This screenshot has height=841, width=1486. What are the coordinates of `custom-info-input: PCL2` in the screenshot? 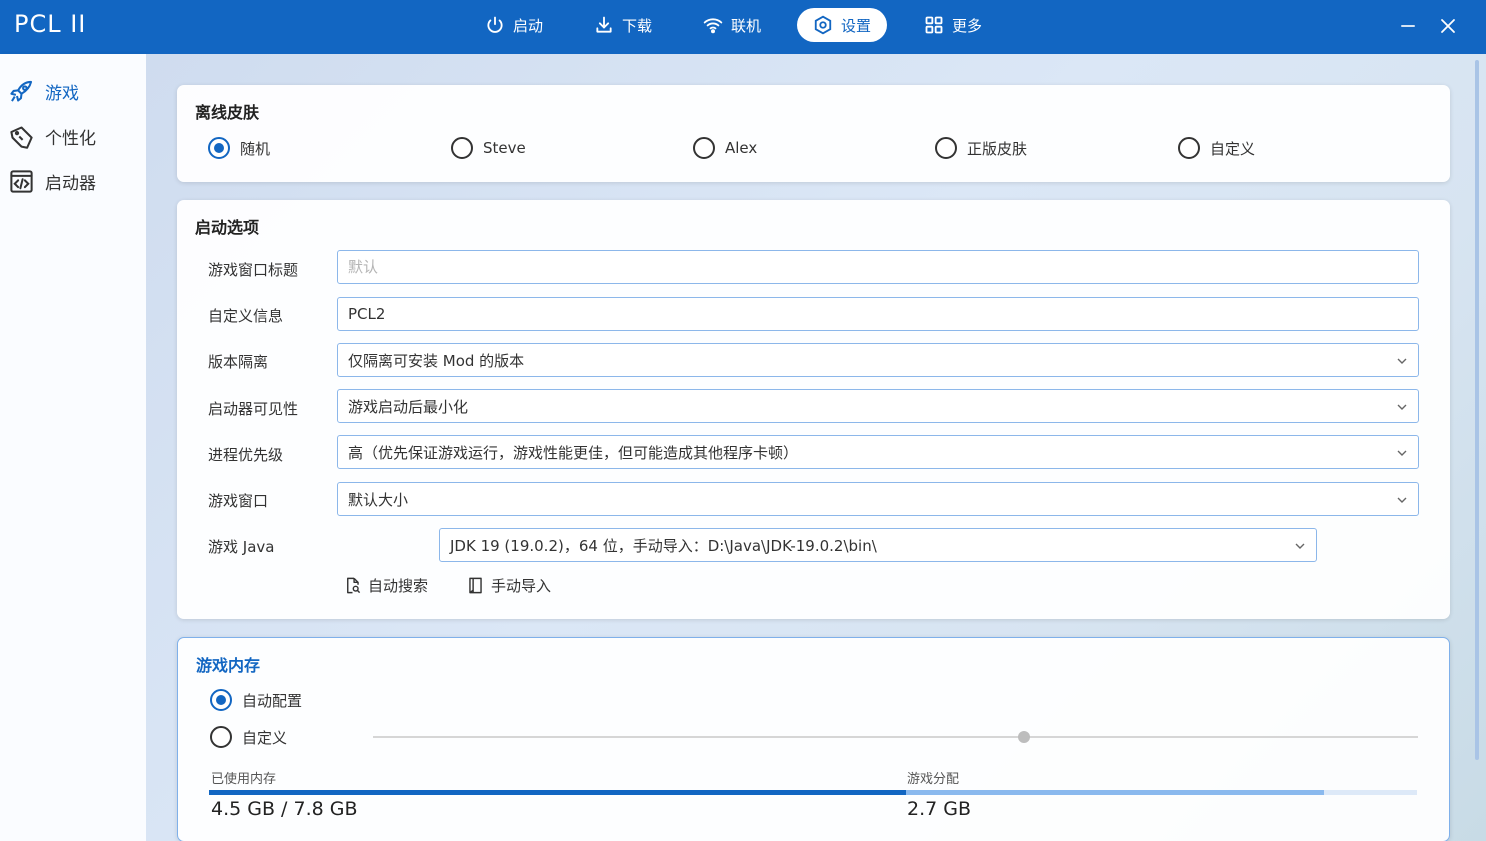 It's located at (878, 314).